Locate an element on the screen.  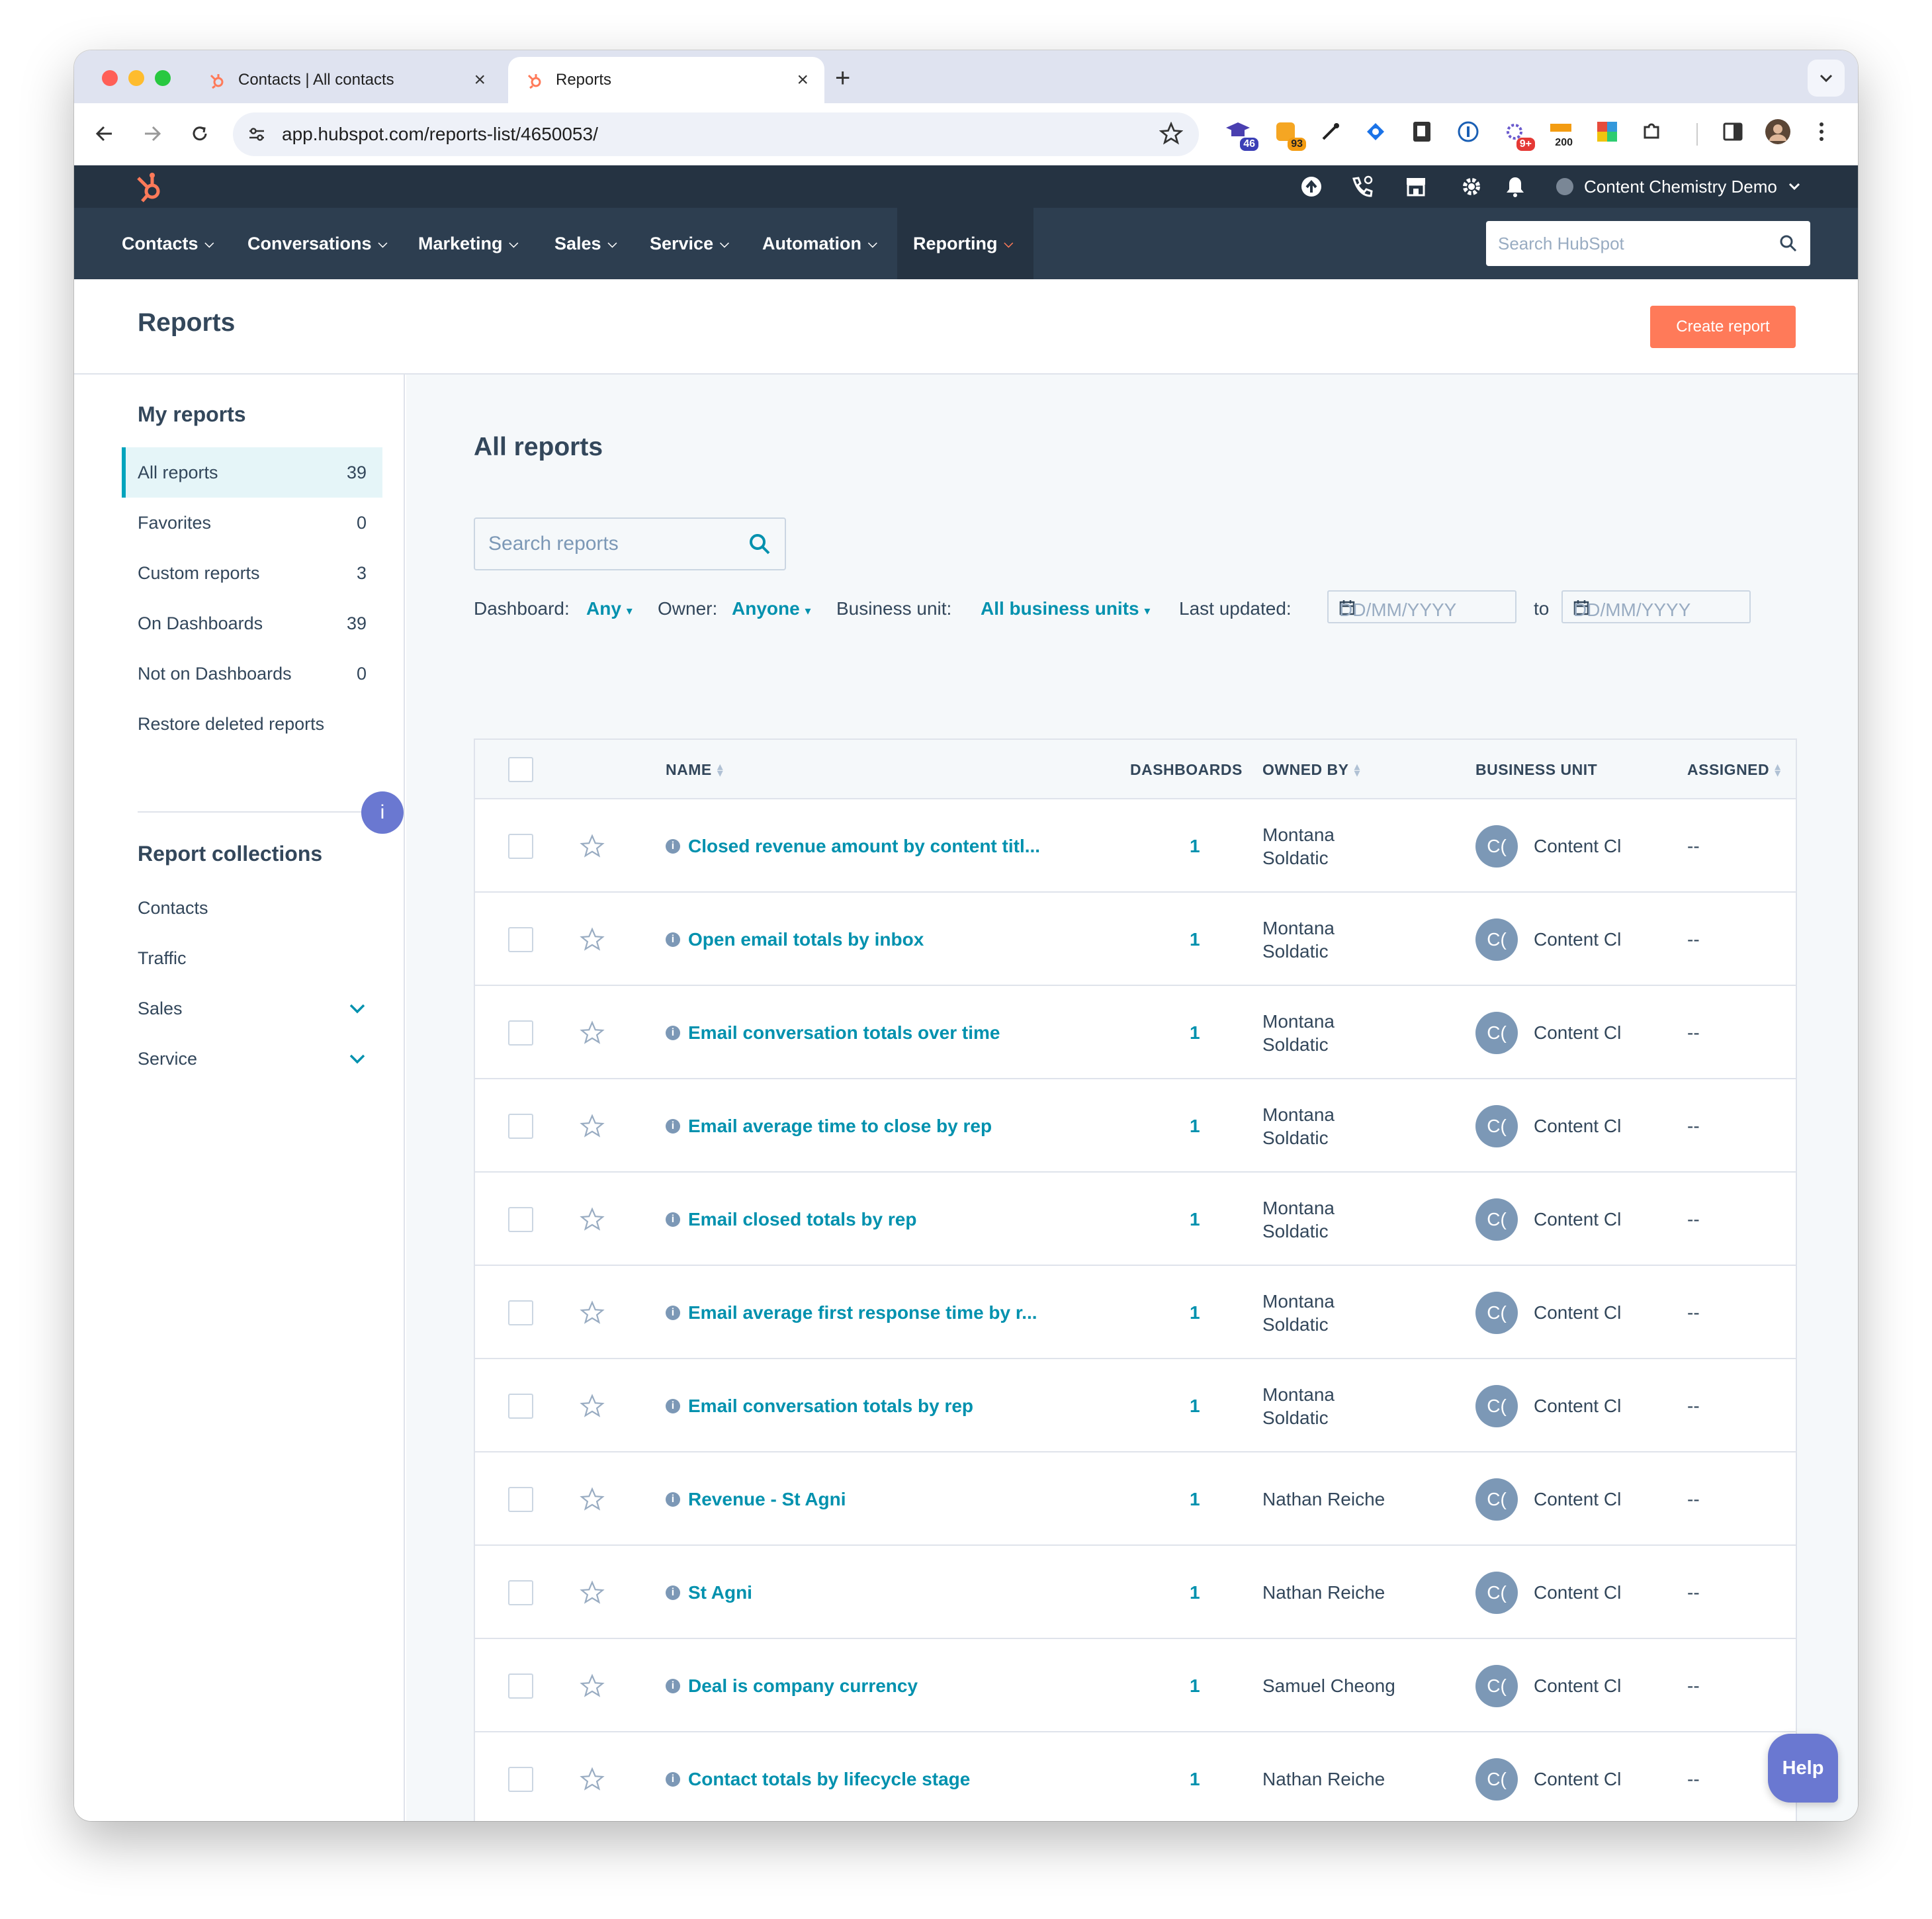
collection-traffic: Traffic is located at coordinates (252, 958).